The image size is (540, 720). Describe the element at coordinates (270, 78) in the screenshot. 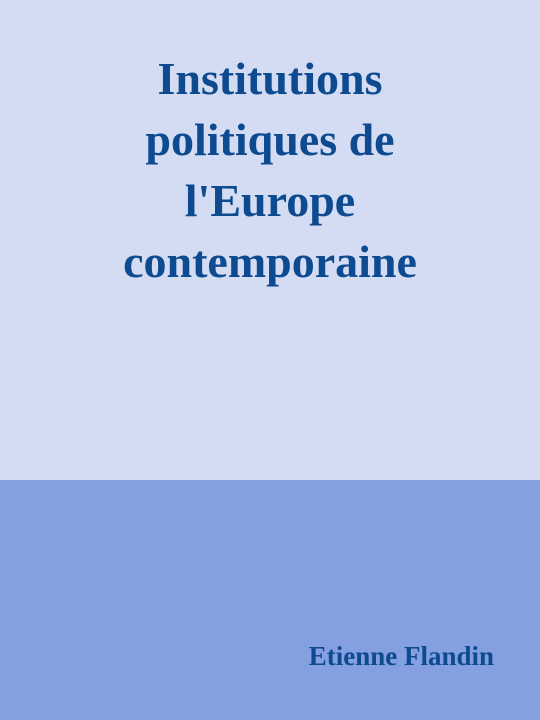

I see `title-line-1: Institutions` at that location.